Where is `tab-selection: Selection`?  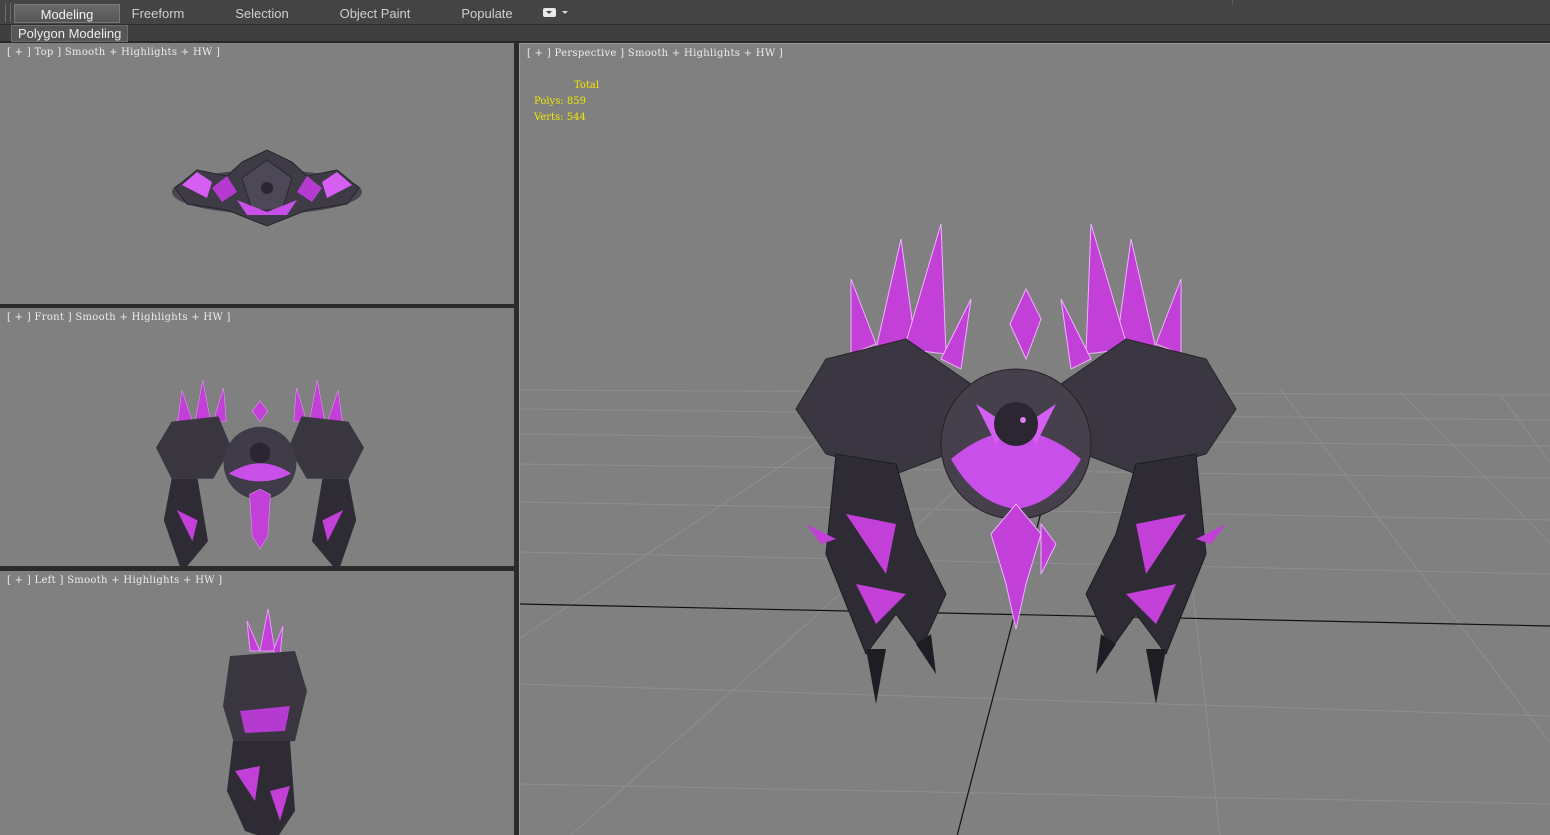
tab-selection: Selection is located at coordinates (262, 13).